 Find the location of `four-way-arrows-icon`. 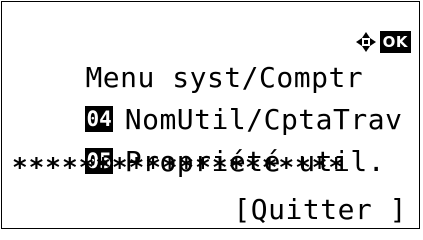

four-way-arrows-icon is located at coordinates (365, 42).